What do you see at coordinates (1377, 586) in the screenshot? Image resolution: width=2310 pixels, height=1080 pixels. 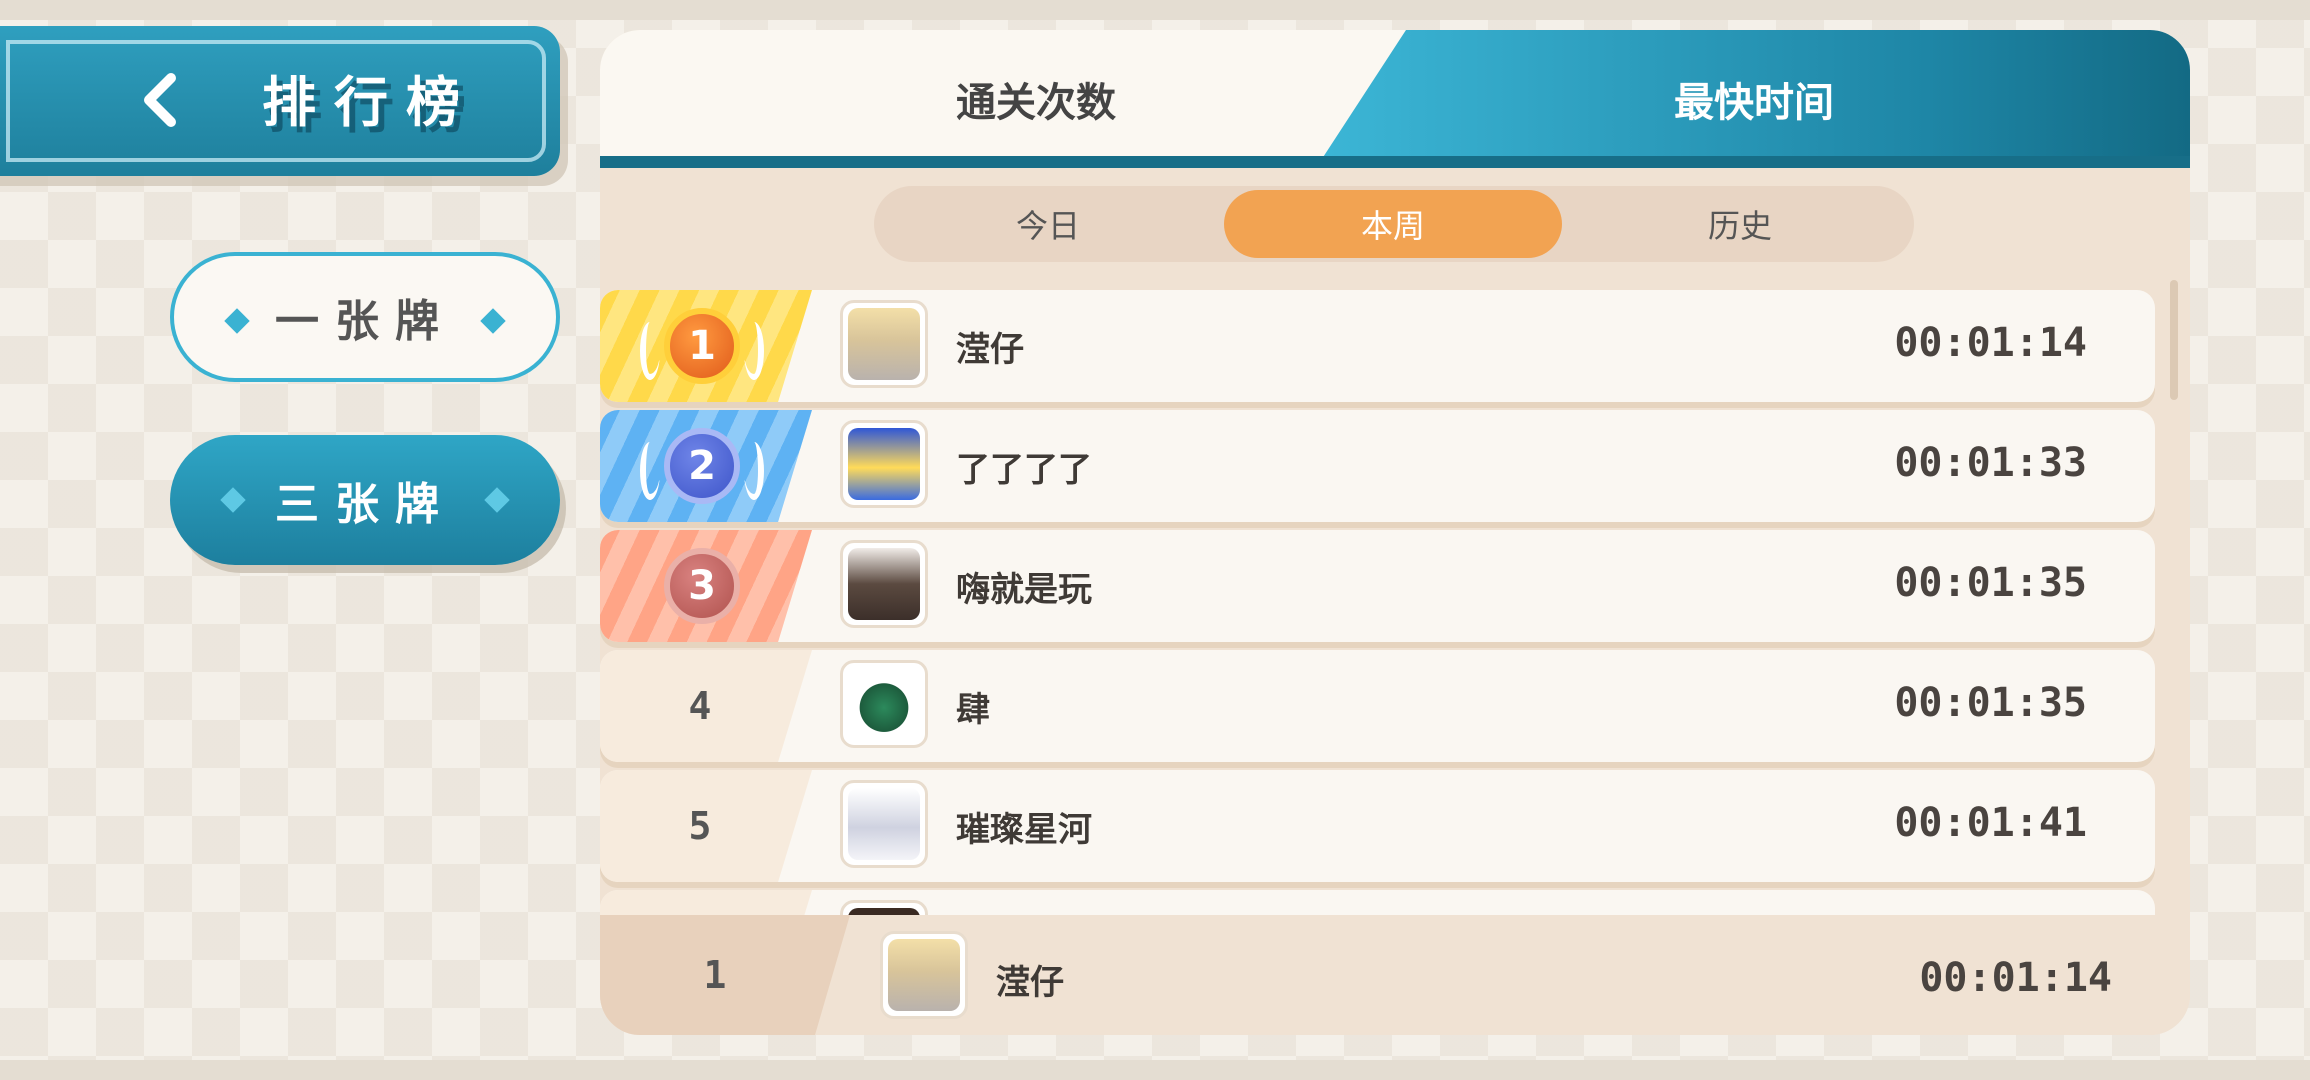 I see `leaderboard-row: 3 嗨就是玩 00:01:35` at bounding box center [1377, 586].